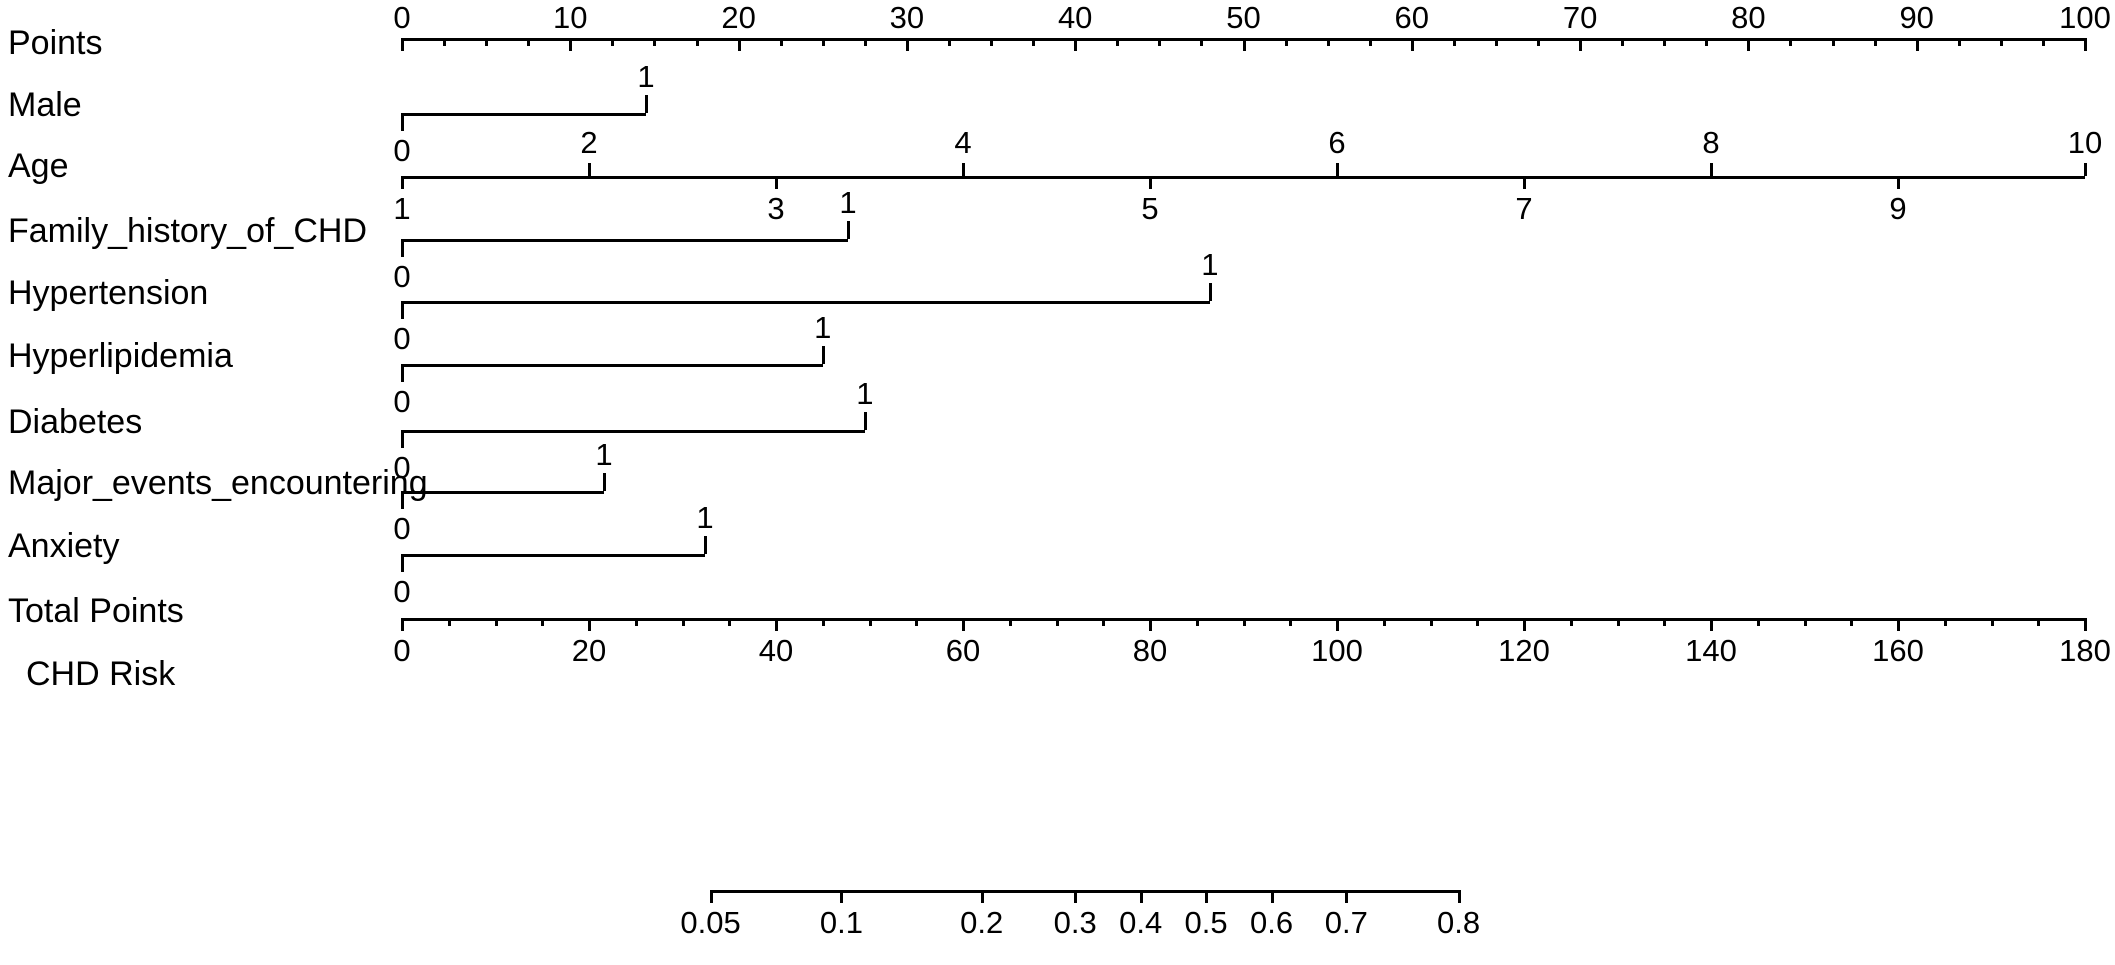 Image resolution: width=2115 pixels, height=965 pixels. I want to click on age-axis-tick-label-bottom: 1, so click(402, 208).